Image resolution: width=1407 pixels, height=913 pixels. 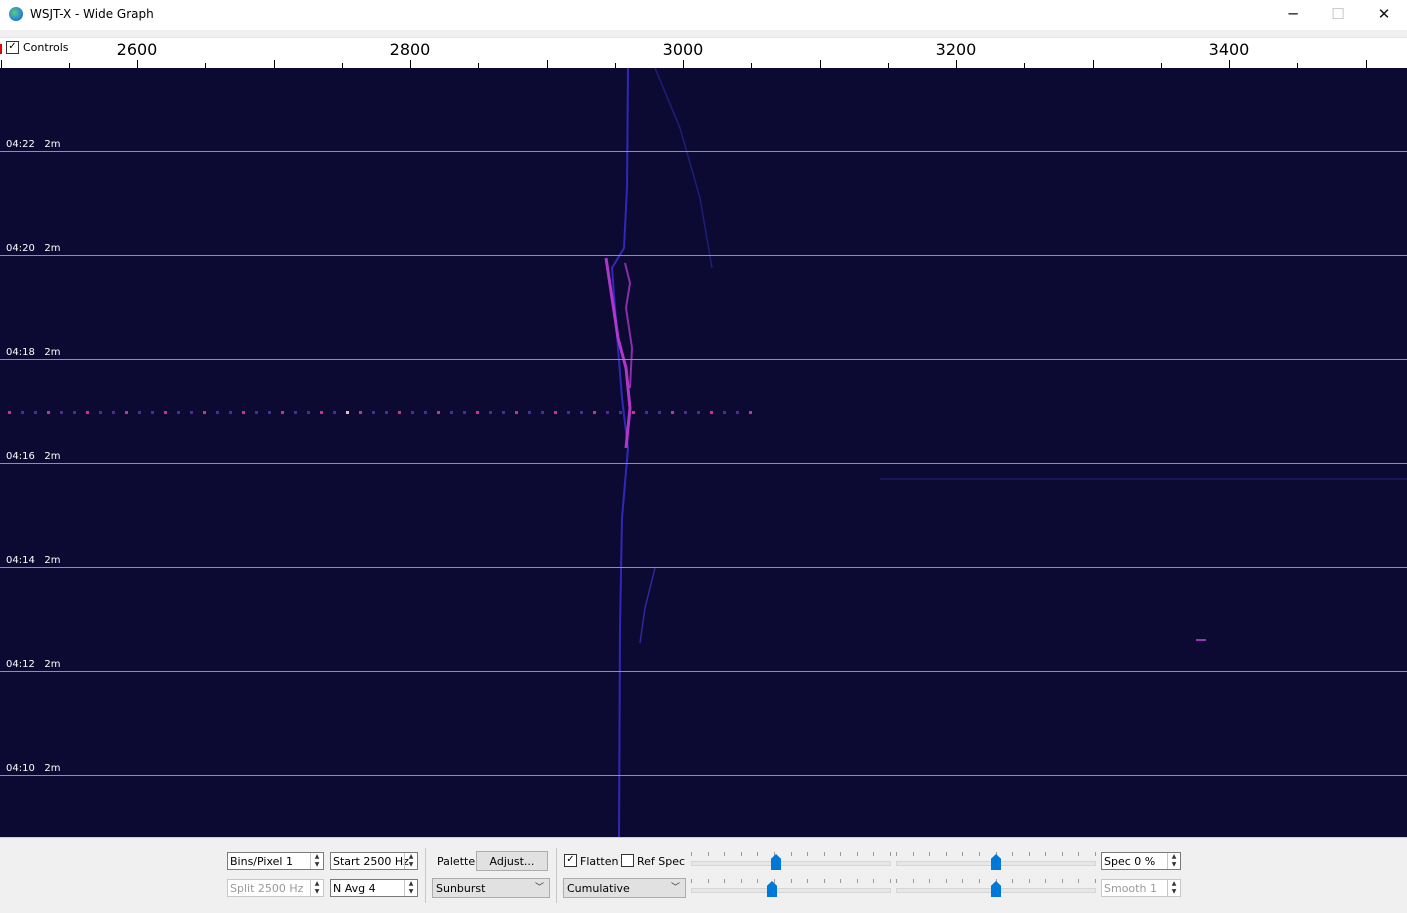 What do you see at coordinates (956, 49) in the screenshot?
I see `freq-label-3200: 3200` at bounding box center [956, 49].